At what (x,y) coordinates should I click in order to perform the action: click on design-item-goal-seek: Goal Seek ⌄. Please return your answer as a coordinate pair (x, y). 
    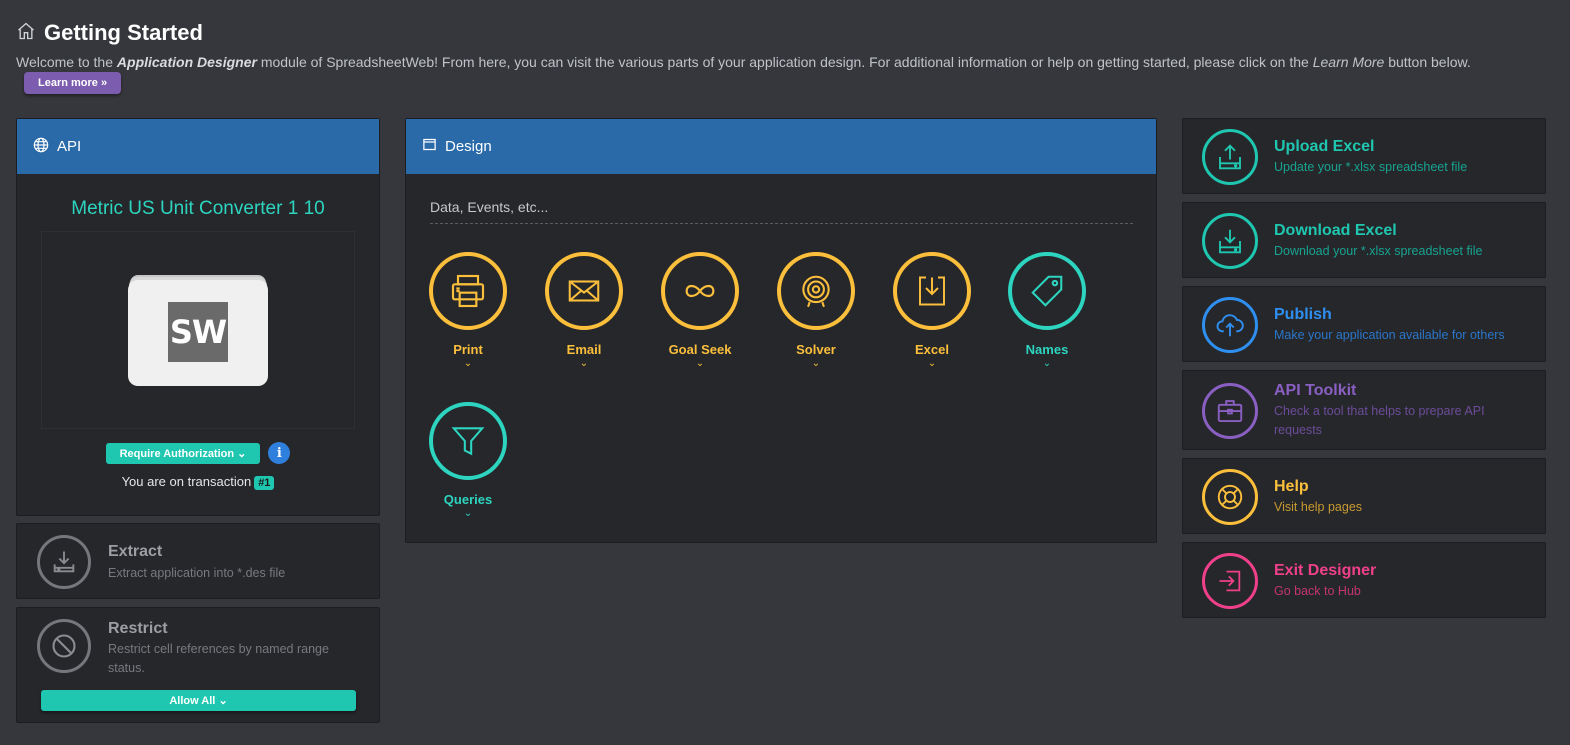
    Looking at the image, I should click on (700, 310).